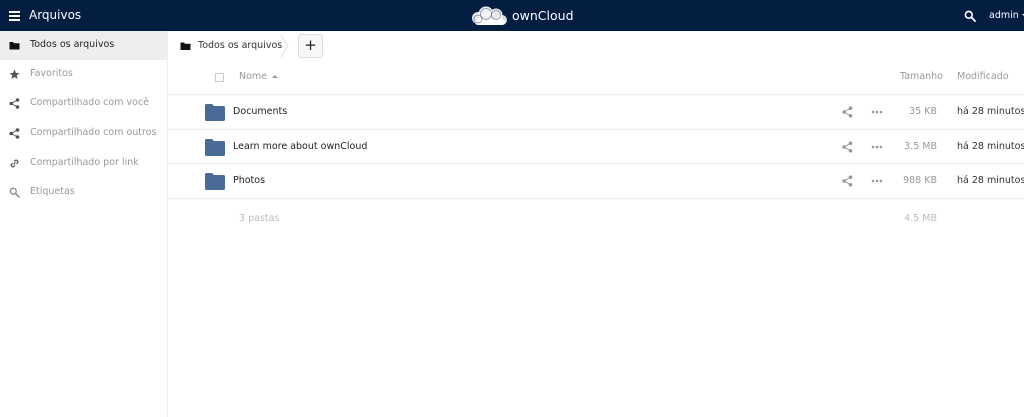 The image size is (1024, 417). Describe the element at coordinates (55, 15) in the screenshot. I see `app-name: Arquivos` at that location.